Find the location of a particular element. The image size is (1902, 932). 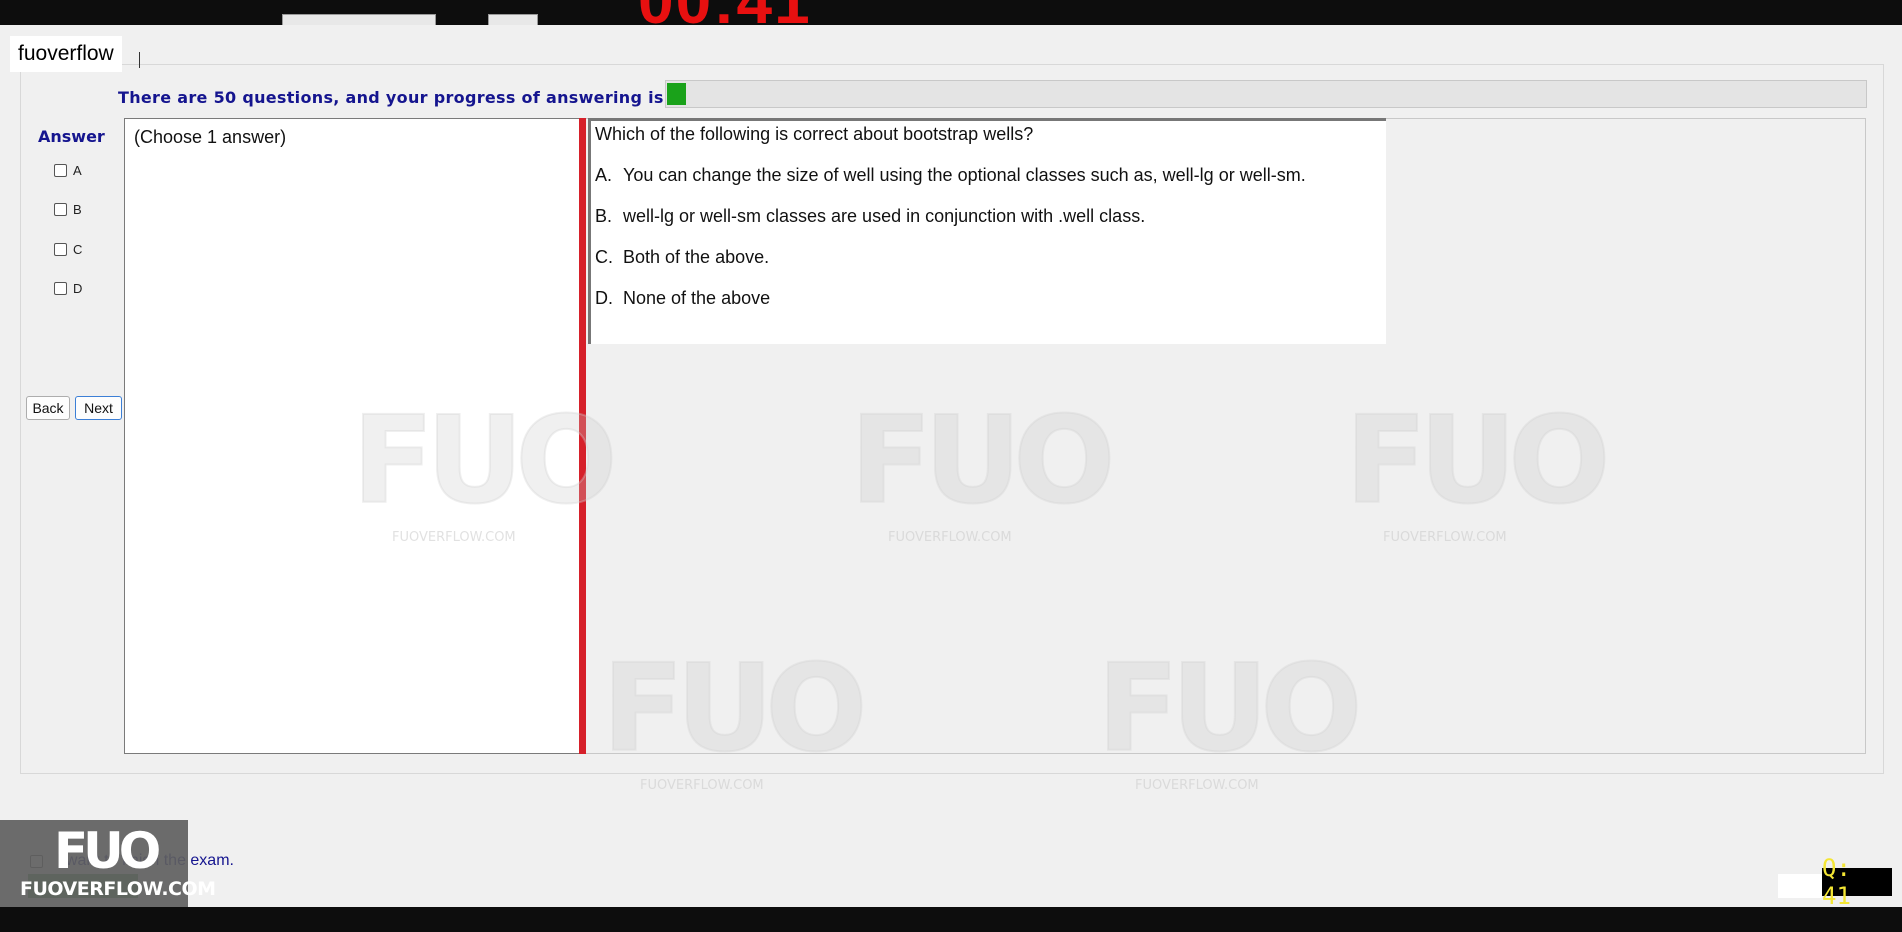

answer-option-a-label: A is located at coordinates (77, 170).